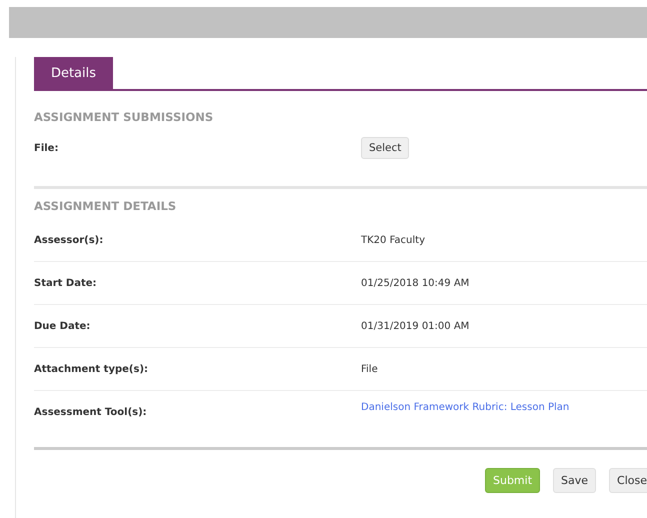  What do you see at coordinates (504, 407) in the screenshot?
I see `rubric-link: Danielson Framework Rubric: Lesson Plan` at bounding box center [504, 407].